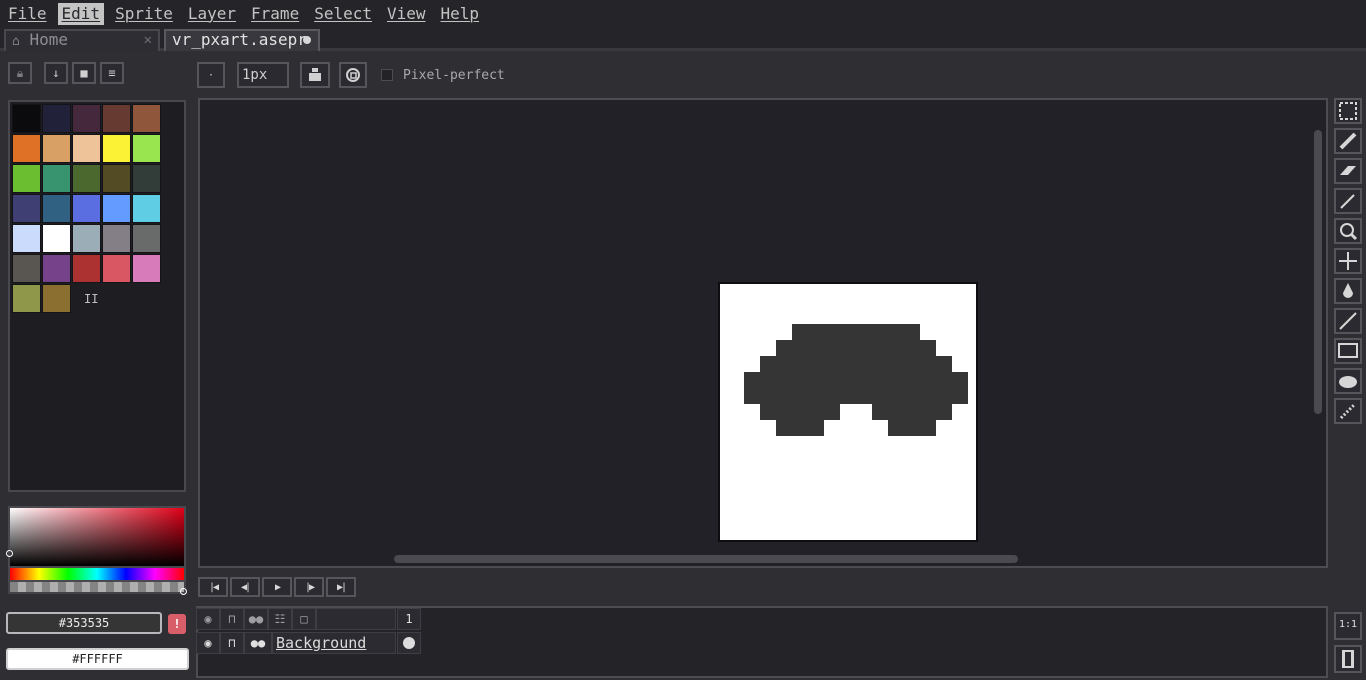 Image resolution: width=1366 pixels, height=680 pixels. Describe the element at coordinates (1348, 411) in the screenshot. I see `blur-tool` at that location.